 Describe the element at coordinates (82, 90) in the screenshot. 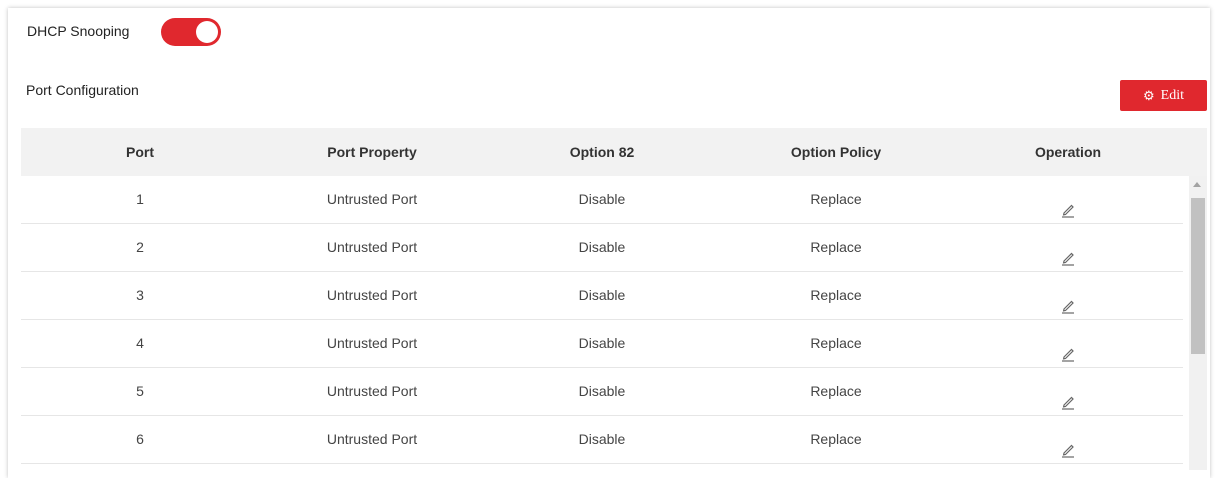

I see `port-configuration-title: Port Configuration` at that location.